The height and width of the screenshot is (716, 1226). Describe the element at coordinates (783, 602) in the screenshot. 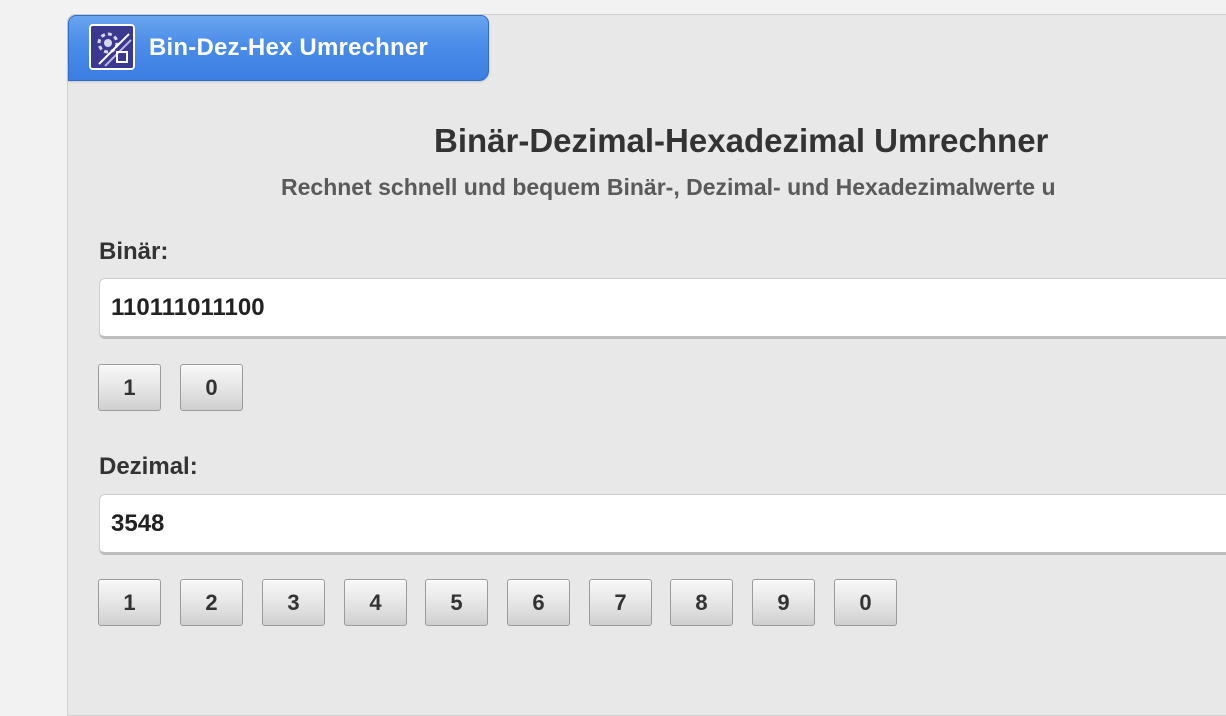

I see `decimal-key-9: 9` at that location.